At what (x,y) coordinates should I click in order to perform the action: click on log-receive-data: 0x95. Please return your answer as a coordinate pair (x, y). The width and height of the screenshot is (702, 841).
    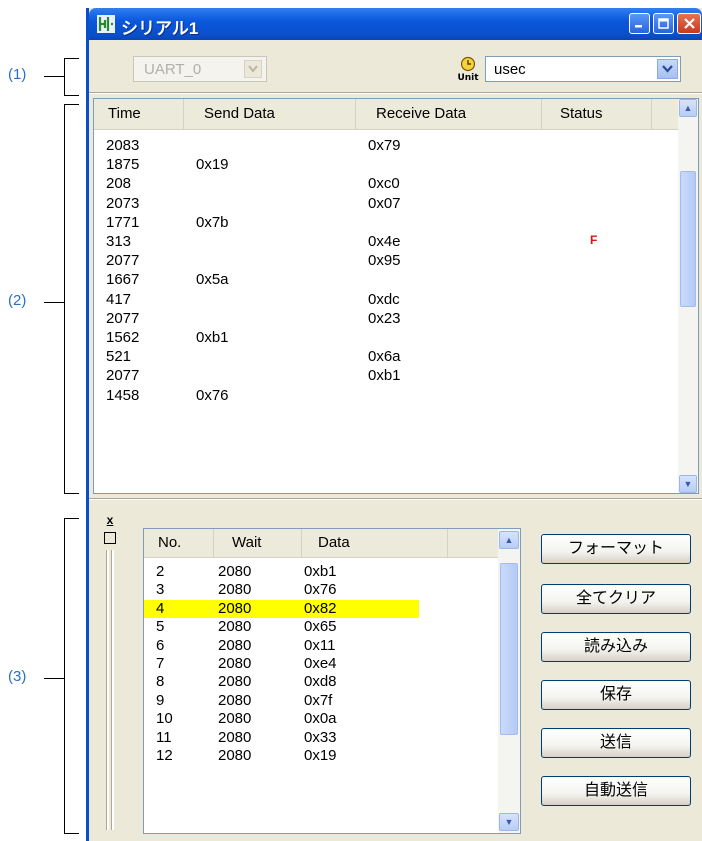
    Looking at the image, I should click on (384, 261).